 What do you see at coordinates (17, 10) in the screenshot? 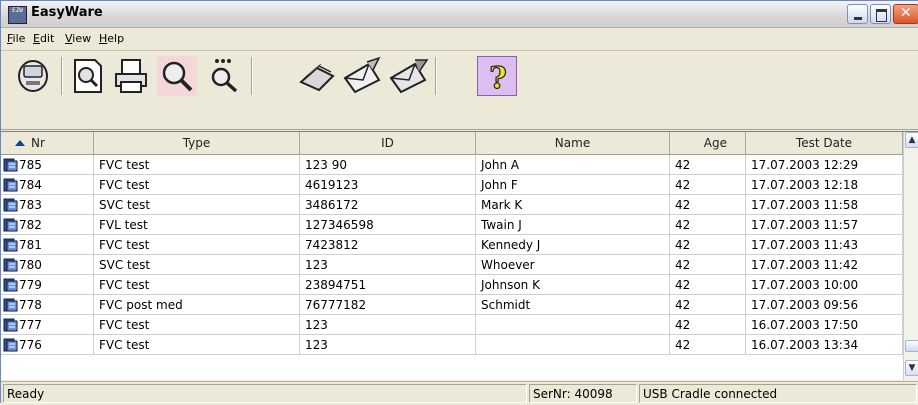
I see `app-icon-text: EZW` at bounding box center [17, 10].